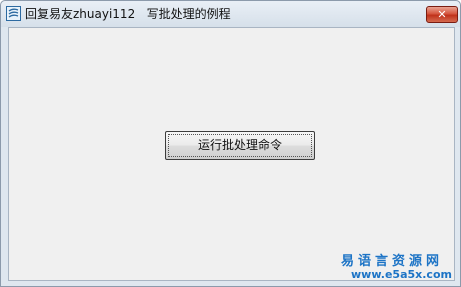  I want to click on title-bar: 回复易友zhuayi112 写批处理的例程 ✕, so click(230, 14).